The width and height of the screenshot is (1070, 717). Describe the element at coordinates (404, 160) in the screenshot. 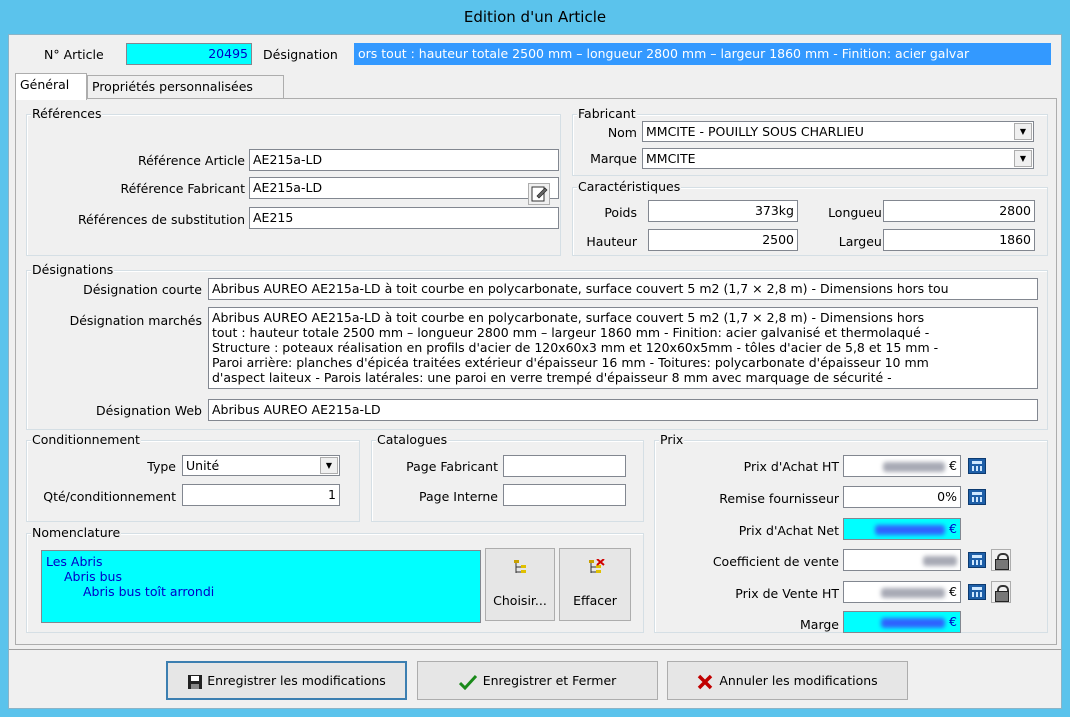

I see `ref-article-field: AE215a-LD` at that location.